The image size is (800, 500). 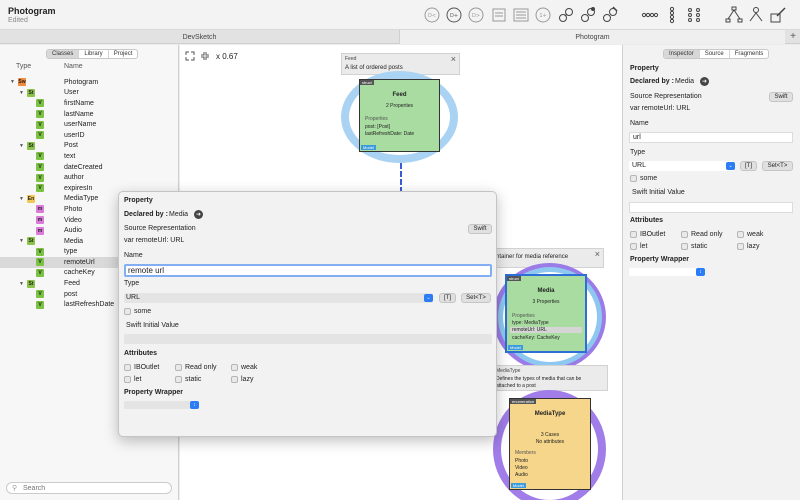 I want to click on tree-item-label: cacheKey, so click(x=79, y=273).